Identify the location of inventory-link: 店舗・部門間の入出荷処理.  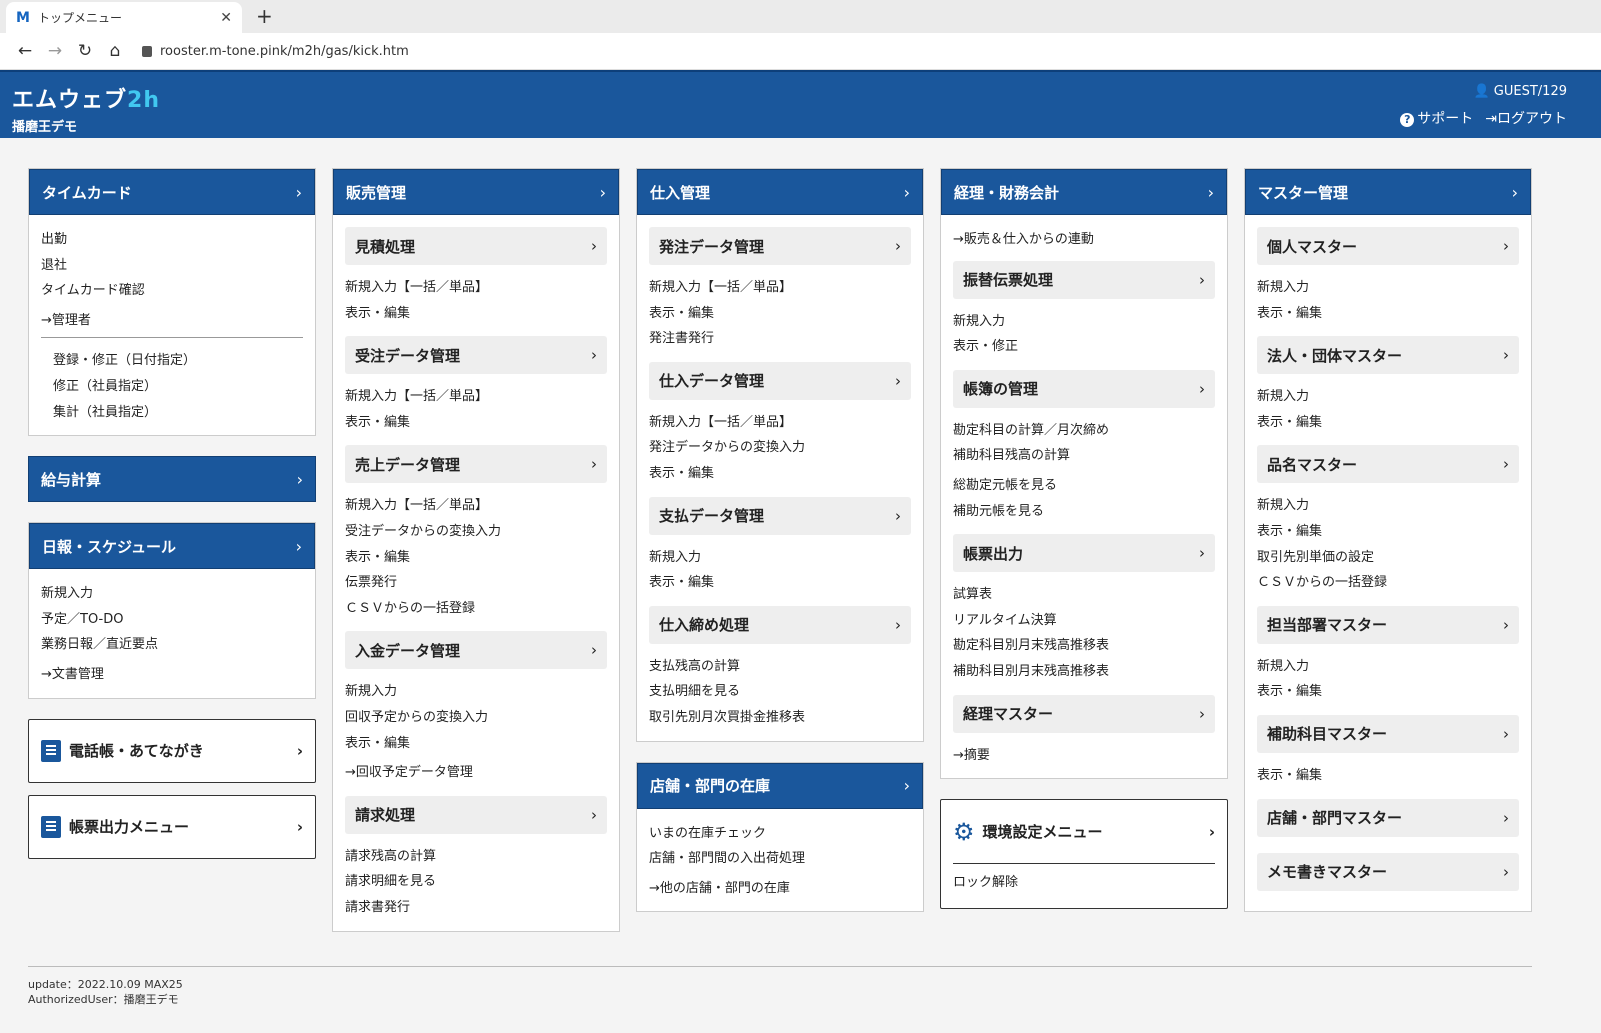
(780, 859).